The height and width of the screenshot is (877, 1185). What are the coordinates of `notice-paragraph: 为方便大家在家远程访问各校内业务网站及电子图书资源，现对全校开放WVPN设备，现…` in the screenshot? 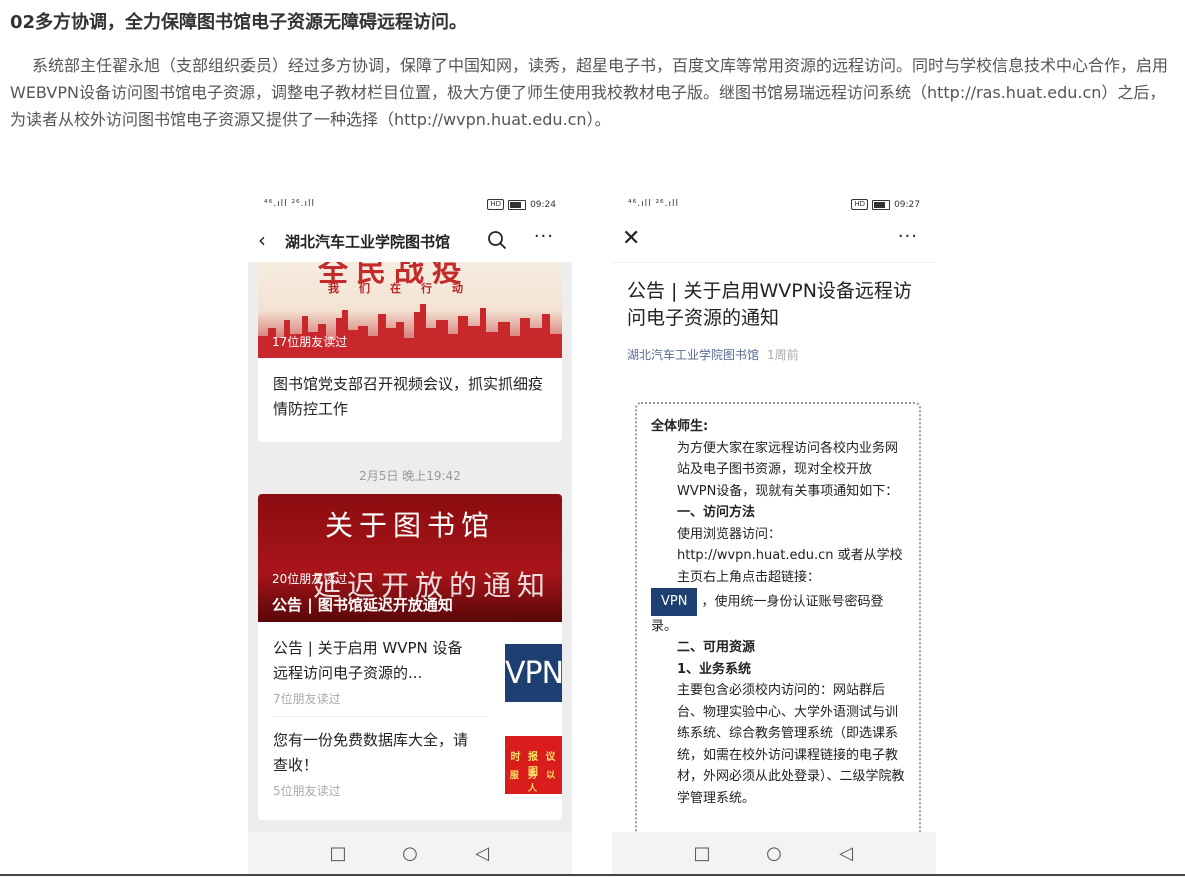 It's located at (788, 469).